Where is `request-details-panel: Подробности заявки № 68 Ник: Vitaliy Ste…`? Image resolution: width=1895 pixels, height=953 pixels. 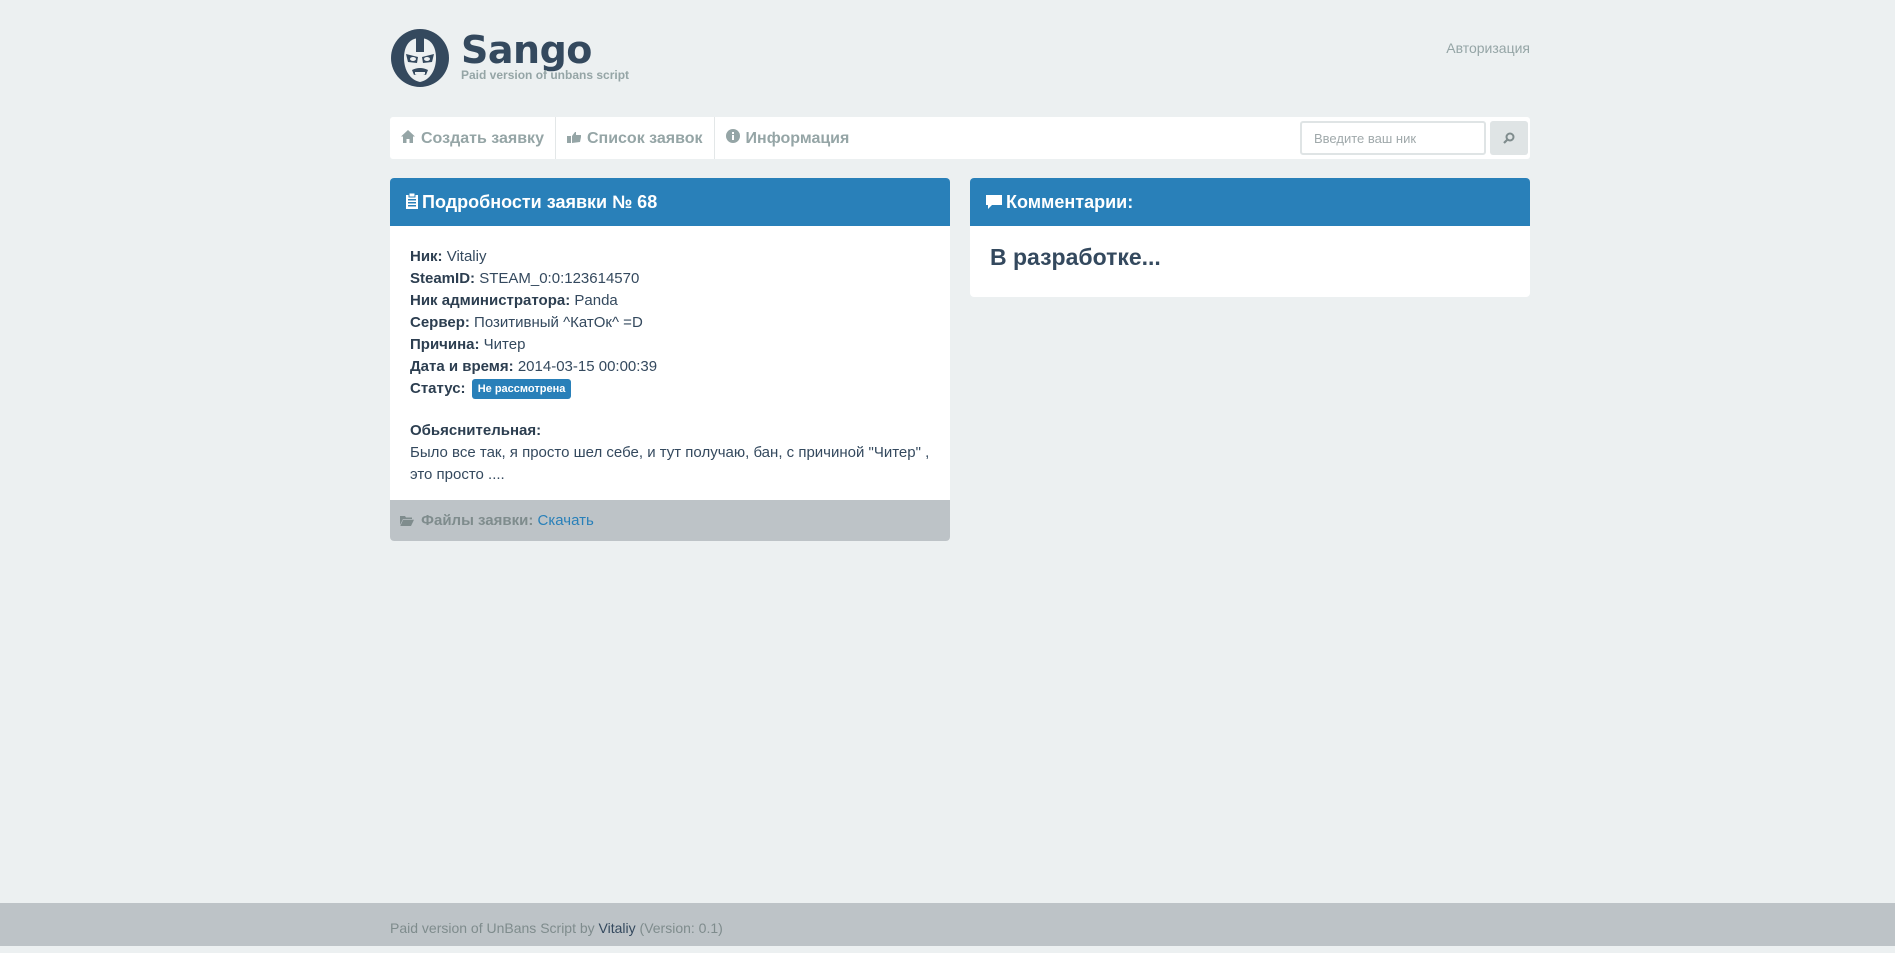 request-details-panel: Подробности заявки № 68 Ник: Vitaliy Ste… is located at coordinates (670, 359).